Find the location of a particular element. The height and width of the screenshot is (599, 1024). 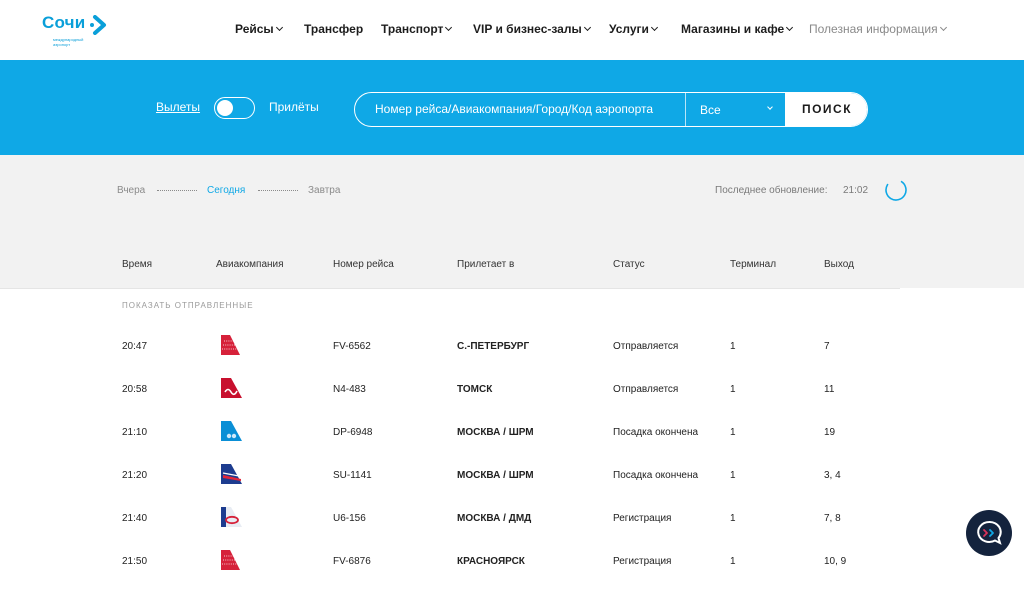

column-airline: Авиакомпания is located at coordinates (250, 264).